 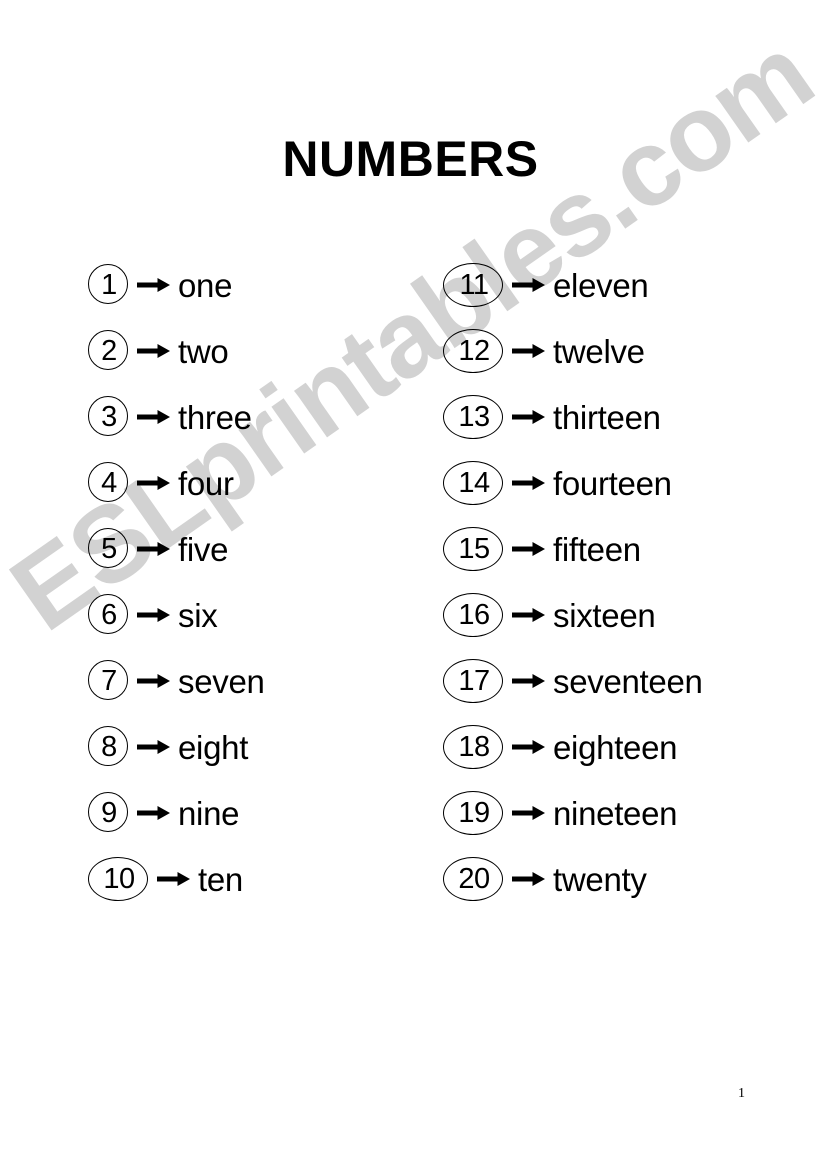 I want to click on number-row: 13 thirteen, so click(x=573, y=417).